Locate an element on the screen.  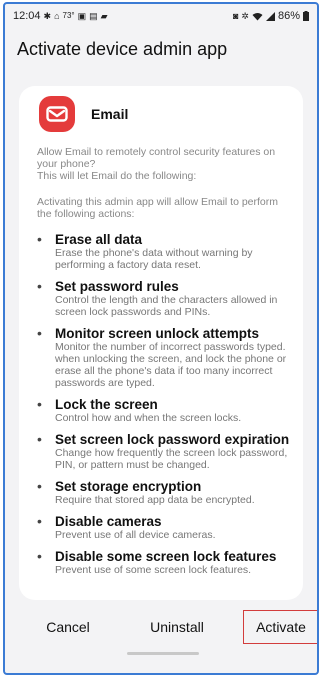
permission-description: Control how and when the screen locks. is located at coordinates (148, 418).